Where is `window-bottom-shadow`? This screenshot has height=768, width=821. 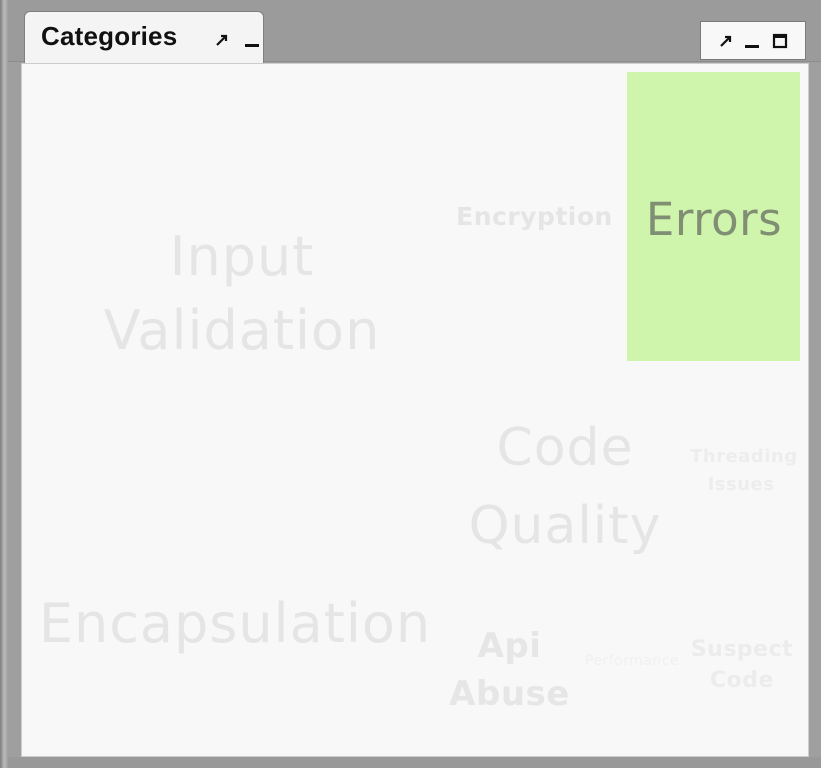 window-bottom-shadow is located at coordinates (414, 762).